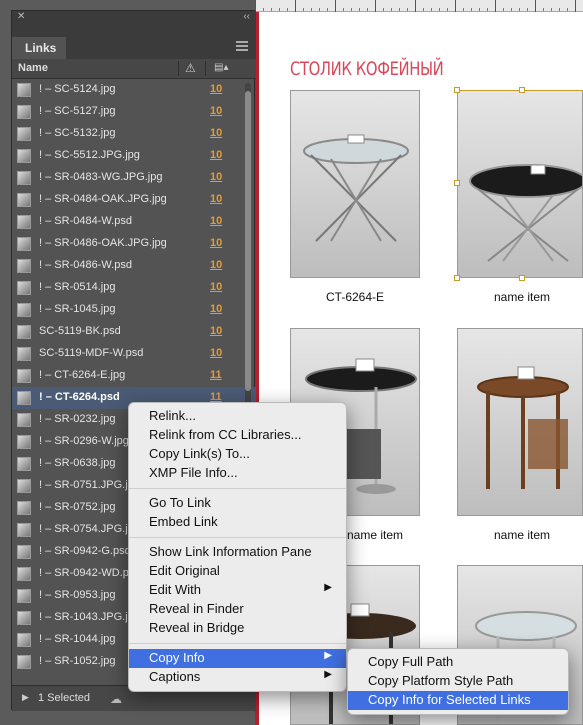  What do you see at coordinates (134, 376) in the screenshot?
I see `link-row: ! – CT-6264-E.jpg 11` at bounding box center [134, 376].